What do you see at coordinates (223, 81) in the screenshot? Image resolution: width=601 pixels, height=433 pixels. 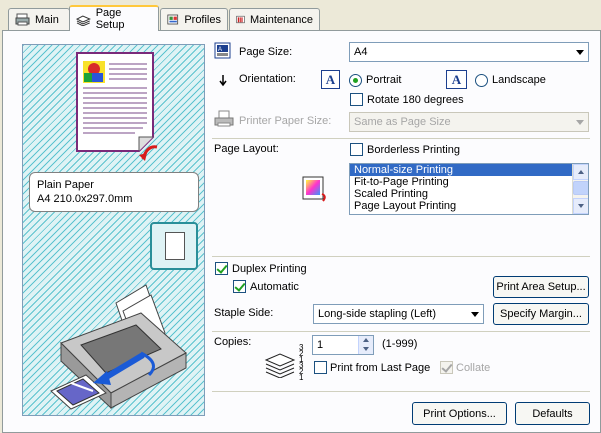 I see `arrow-down-icon` at bounding box center [223, 81].